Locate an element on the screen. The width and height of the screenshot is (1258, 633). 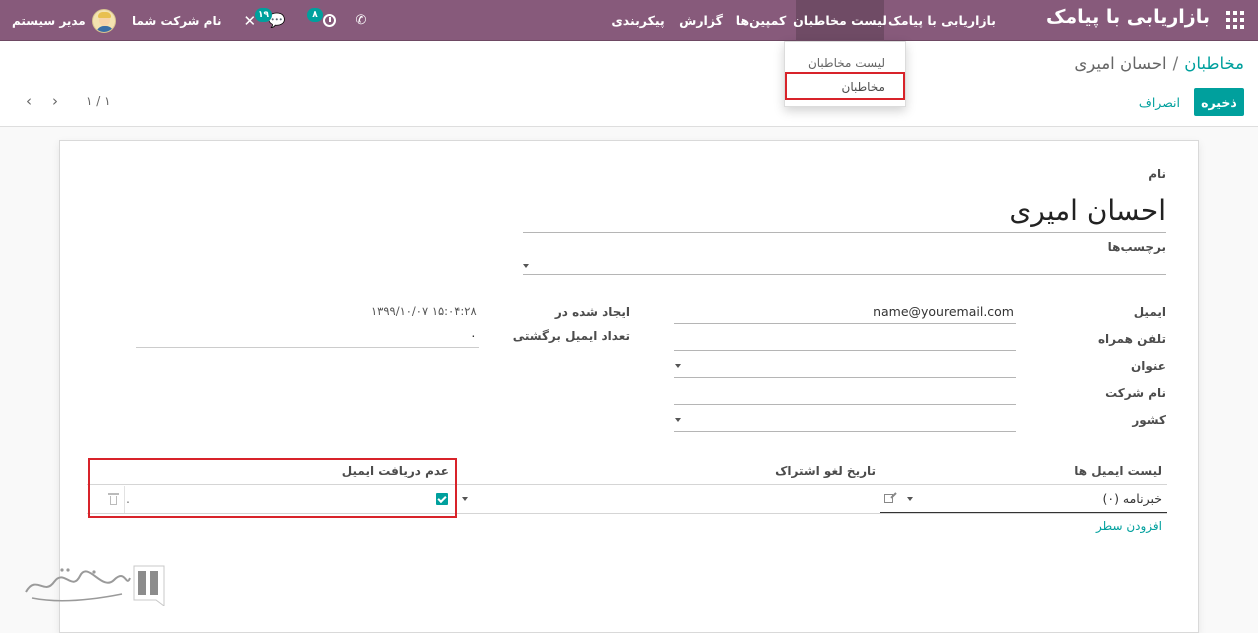
tools-icon: ✕ is located at coordinates (250, 20).